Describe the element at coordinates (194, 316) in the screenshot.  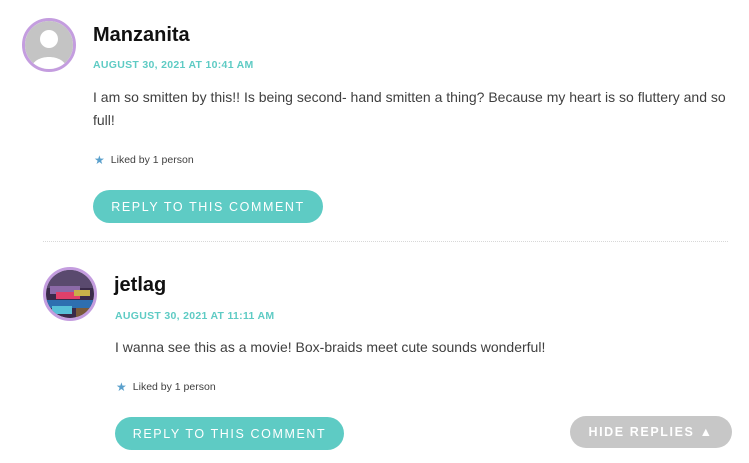
I see `comment-date-link: AUGUST 30, 2021 AT 11:11 AM` at that location.